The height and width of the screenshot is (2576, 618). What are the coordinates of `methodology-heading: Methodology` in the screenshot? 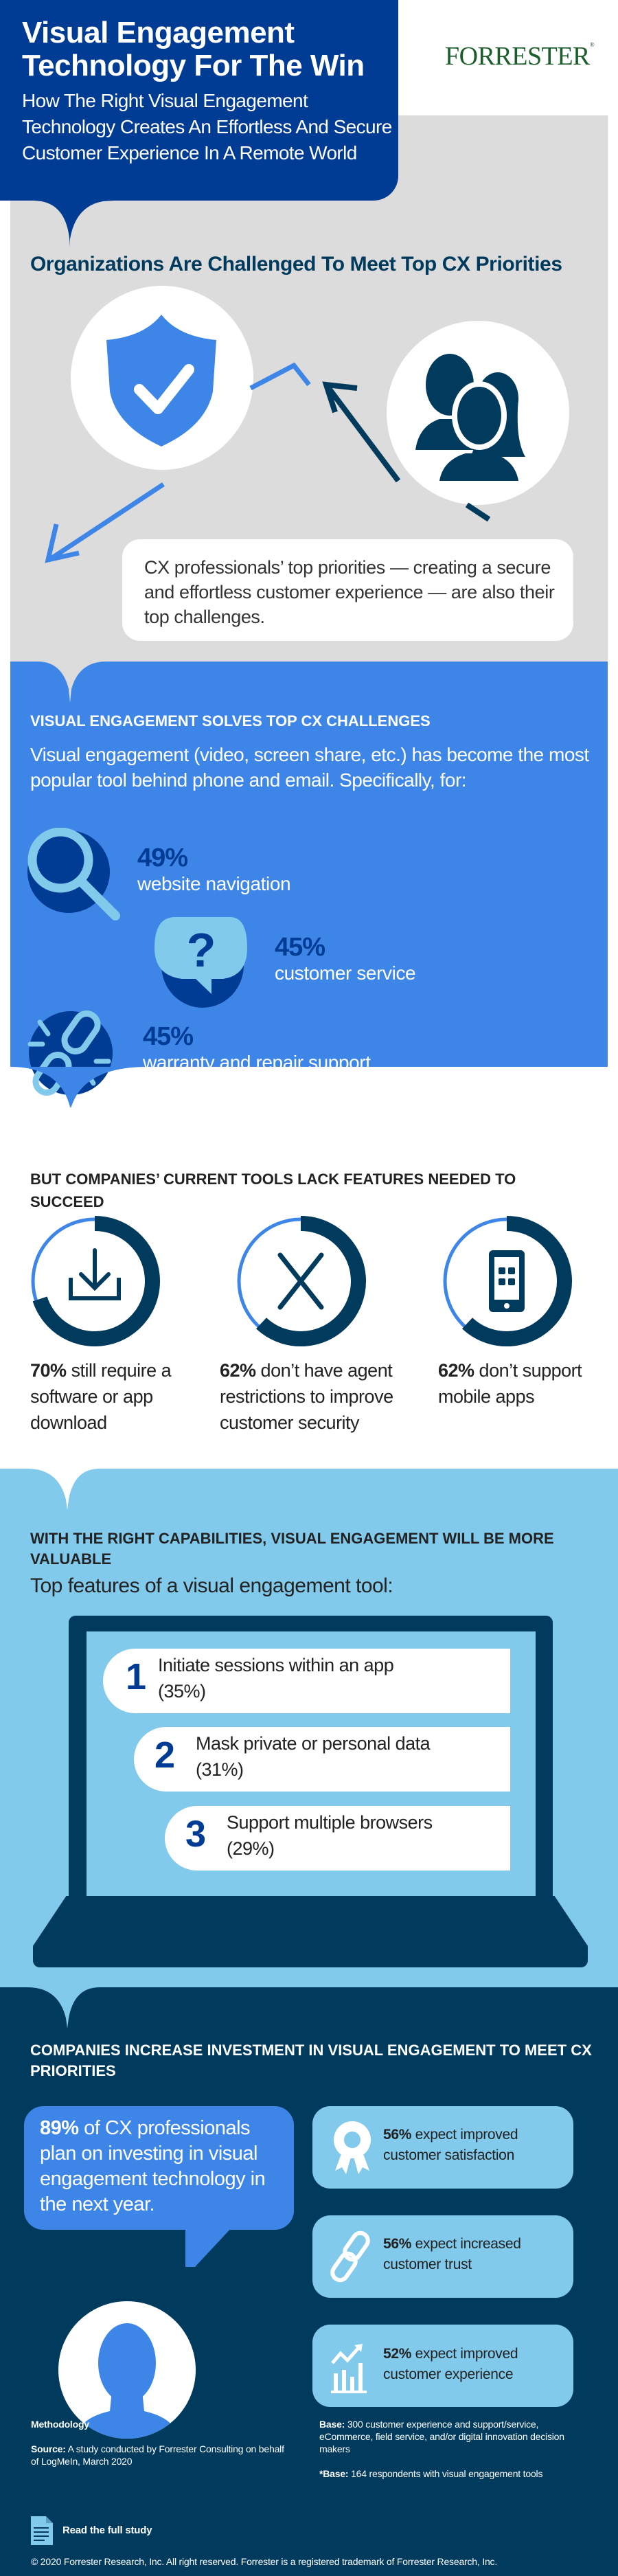 It's located at (60, 2424).